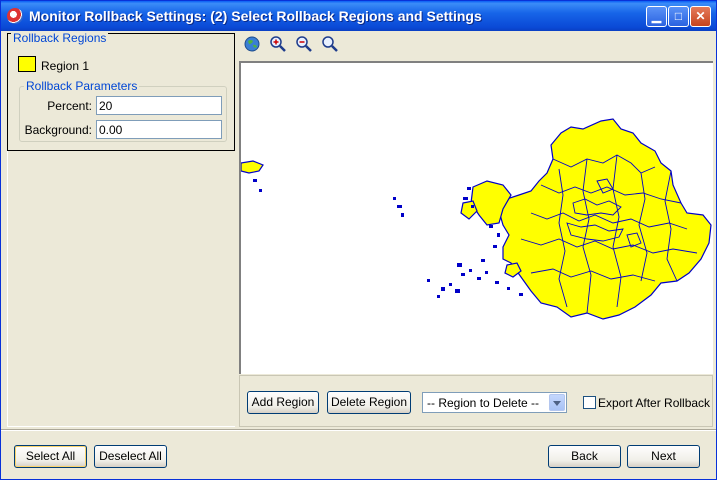 The image size is (717, 480). I want to click on deselect-all-button: Deselect All, so click(130, 456).